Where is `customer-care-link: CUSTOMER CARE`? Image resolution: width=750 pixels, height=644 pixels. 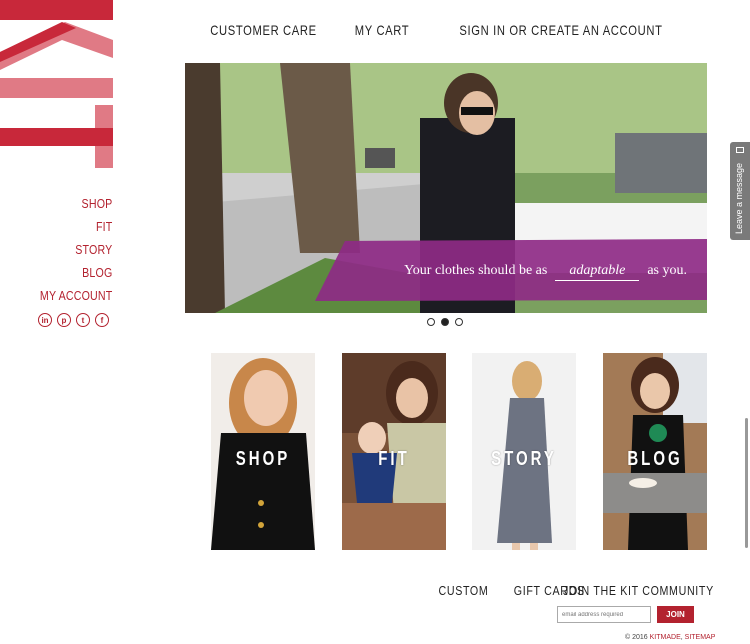
customer-care-link: CUSTOMER CARE is located at coordinates (263, 30).